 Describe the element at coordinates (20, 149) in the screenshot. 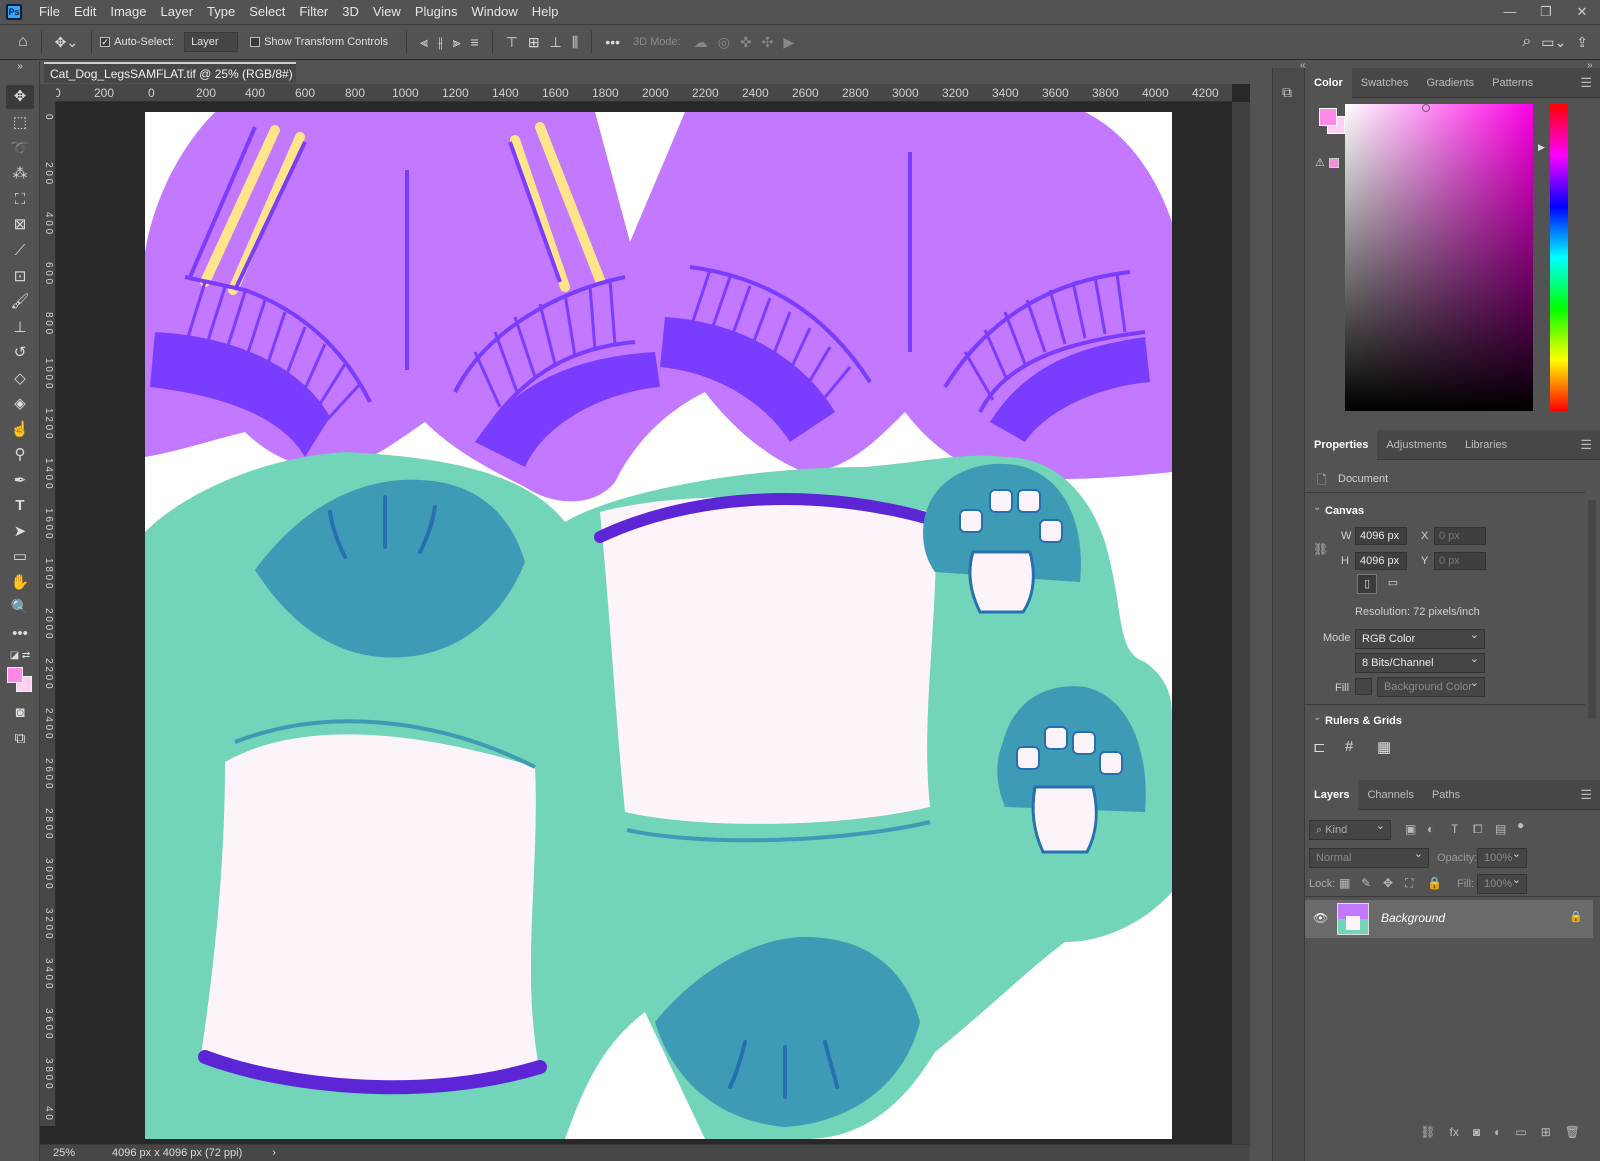

I see `lasso-tool-icon: ➰` at that location.